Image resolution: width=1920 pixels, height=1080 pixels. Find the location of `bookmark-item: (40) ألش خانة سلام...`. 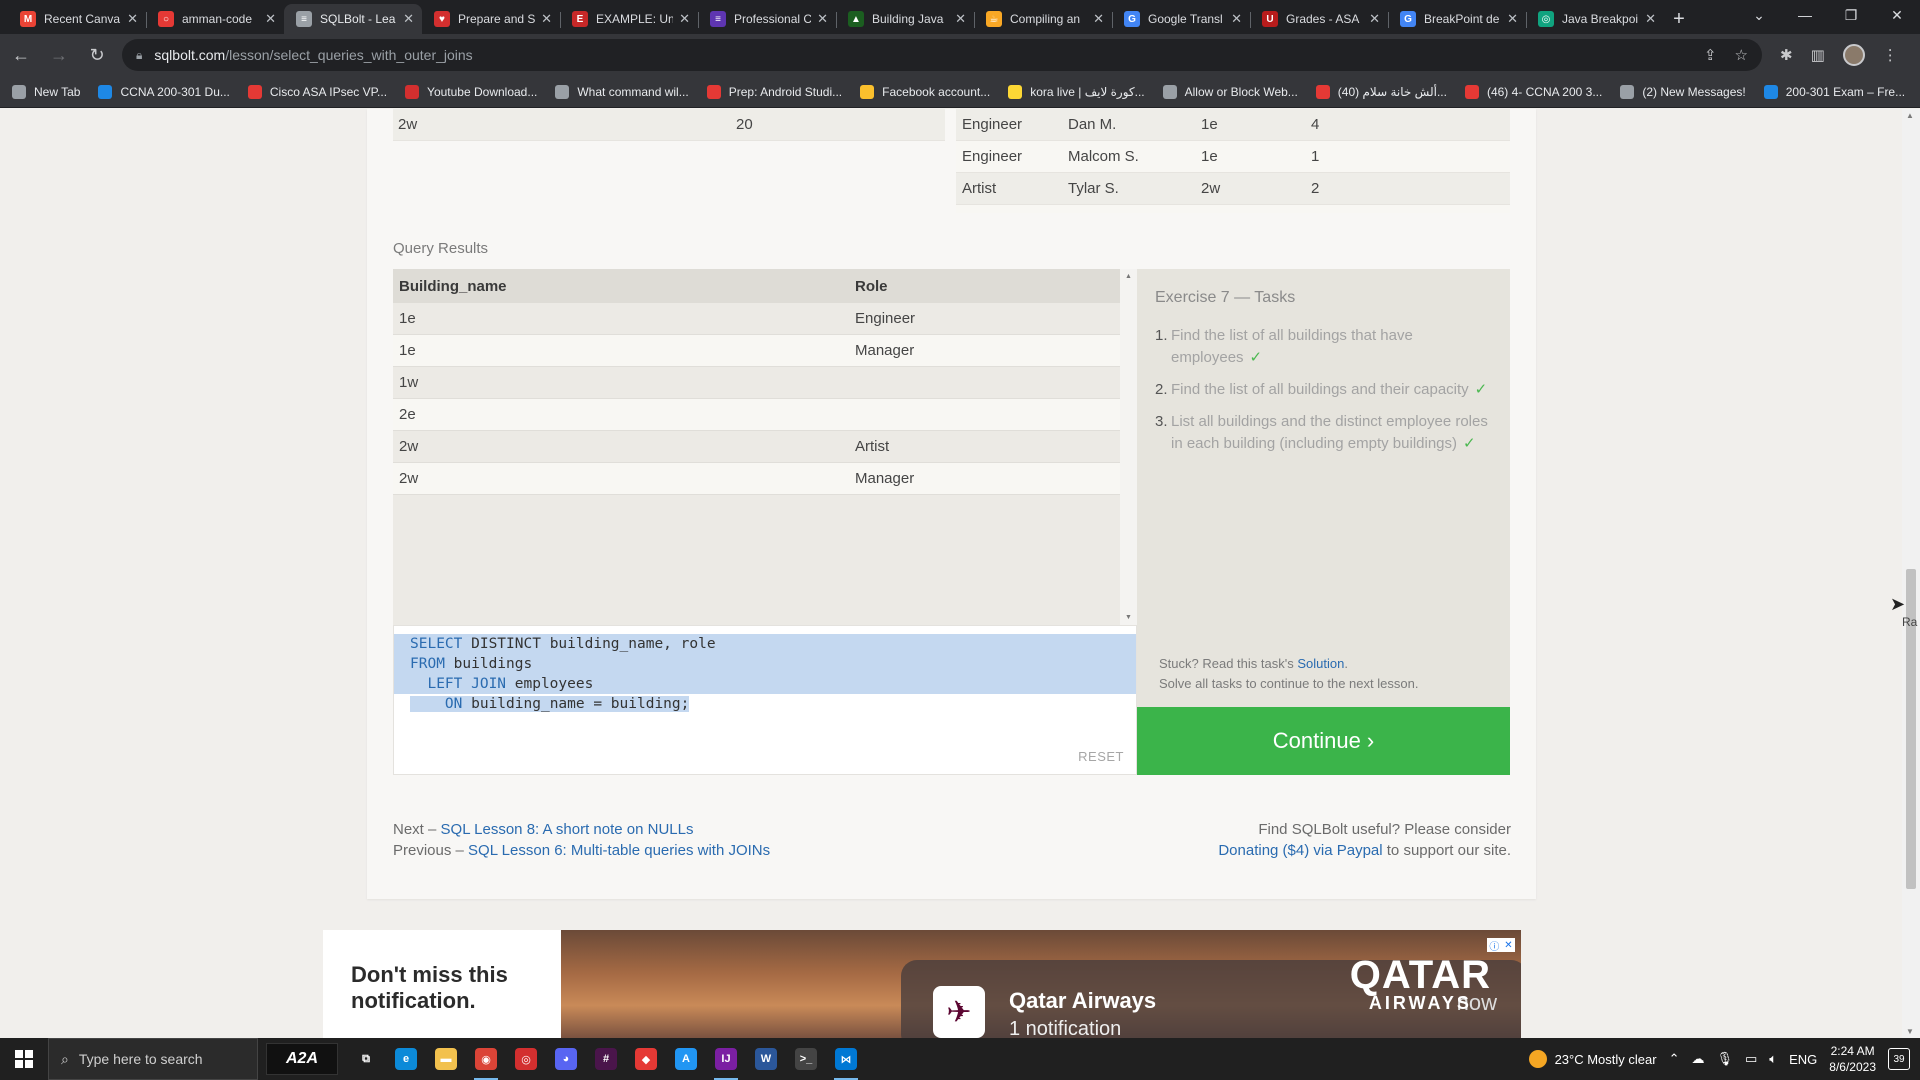

bookmark-item: (40) ألش خانة سلام... is located at coordinates (1381, 91).